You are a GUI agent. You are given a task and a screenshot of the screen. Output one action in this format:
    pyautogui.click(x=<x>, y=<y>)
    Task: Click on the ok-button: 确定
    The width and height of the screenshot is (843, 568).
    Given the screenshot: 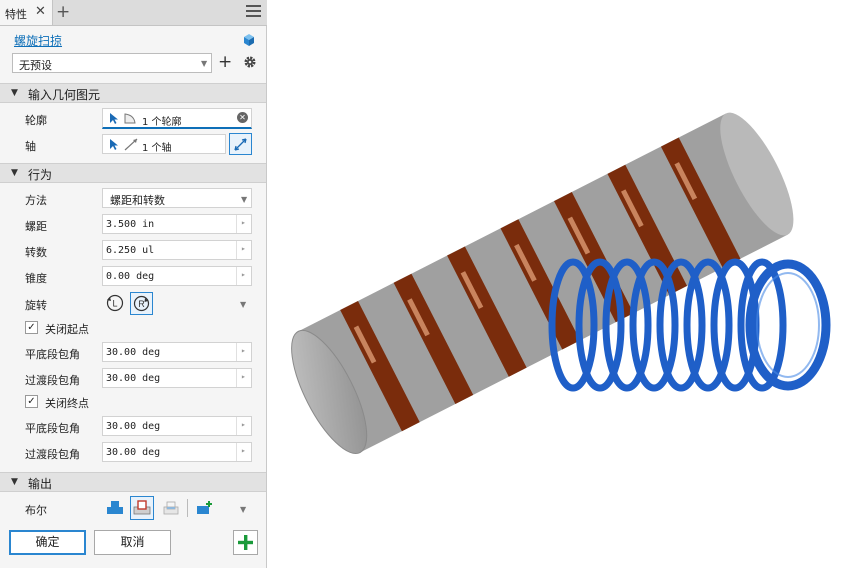 What is the action you would take?
    pyautogui.click(x=47, y=542)
    